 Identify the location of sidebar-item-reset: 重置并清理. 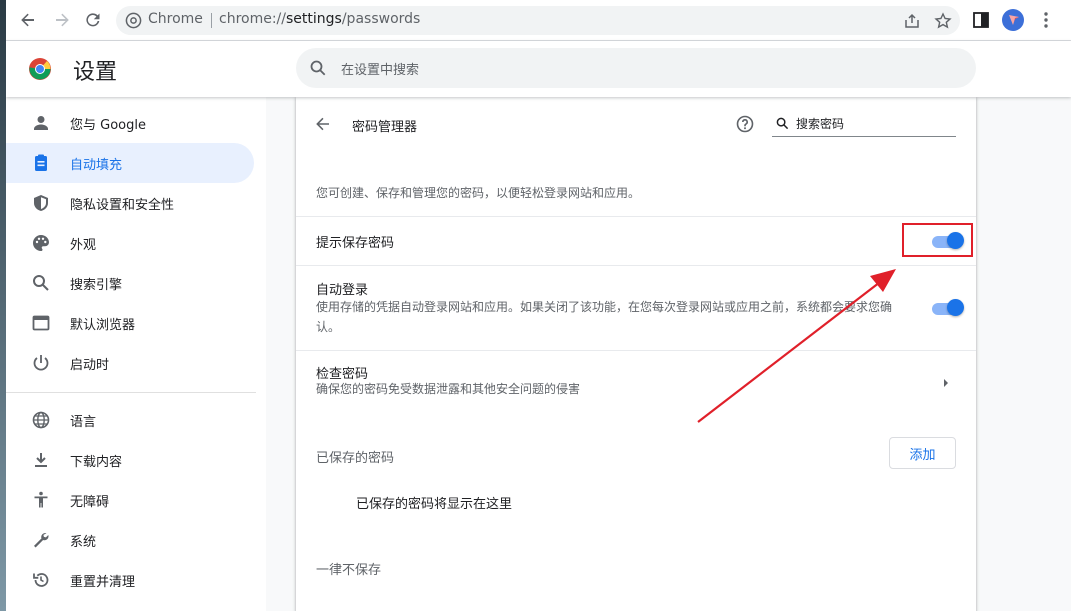
(130, 580).